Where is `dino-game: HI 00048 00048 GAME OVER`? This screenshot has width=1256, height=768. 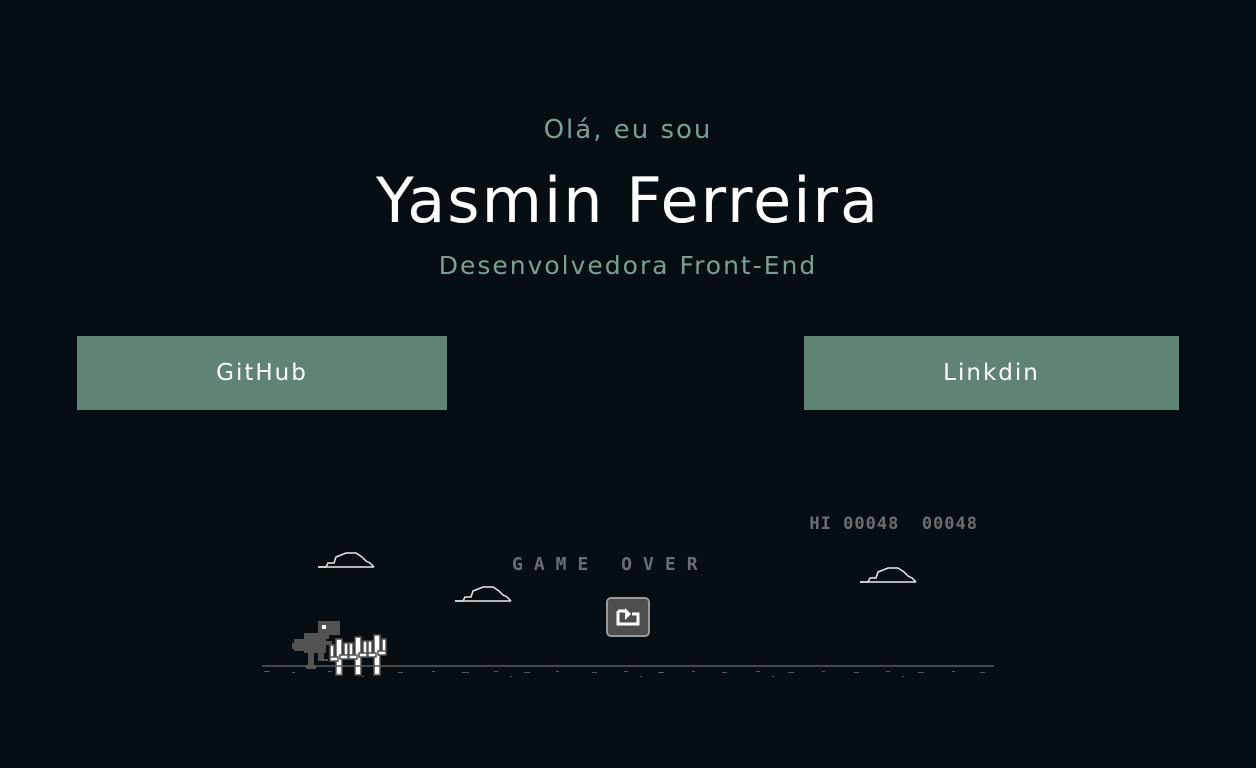
dino-game: HI 00048 00048 GAME OVER is located at coordinates (628, 595).